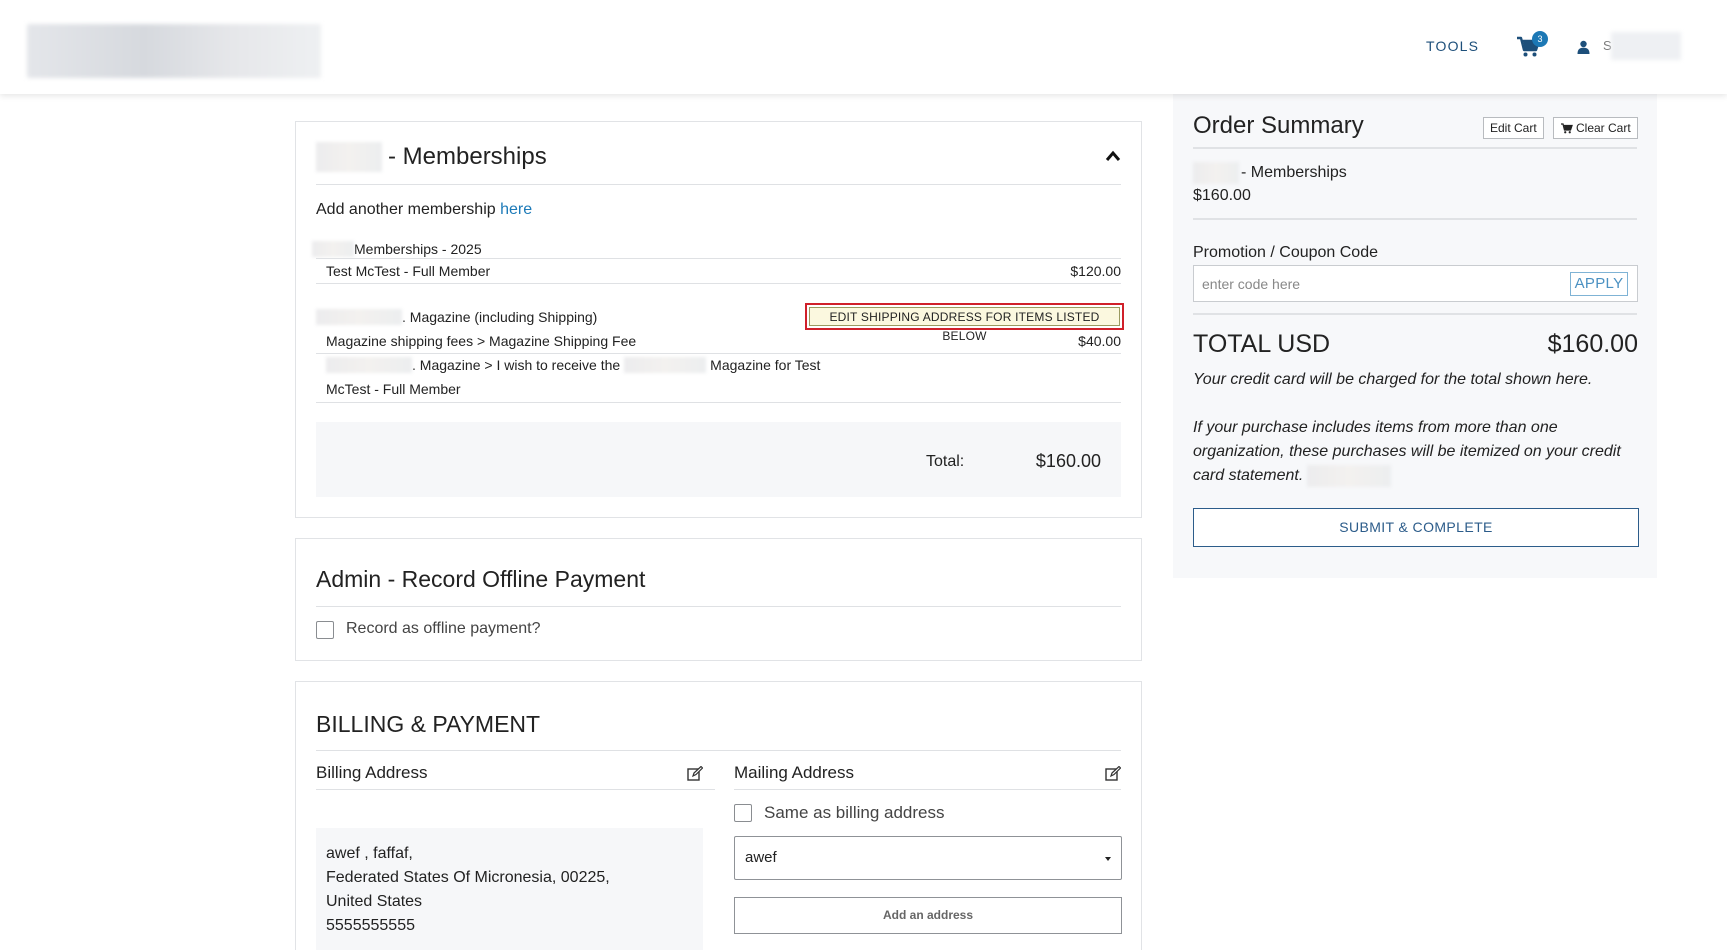 The image size is (1727, 950). I want to click on line-item-label: Test McTest - Full Member, so click(408, 271).